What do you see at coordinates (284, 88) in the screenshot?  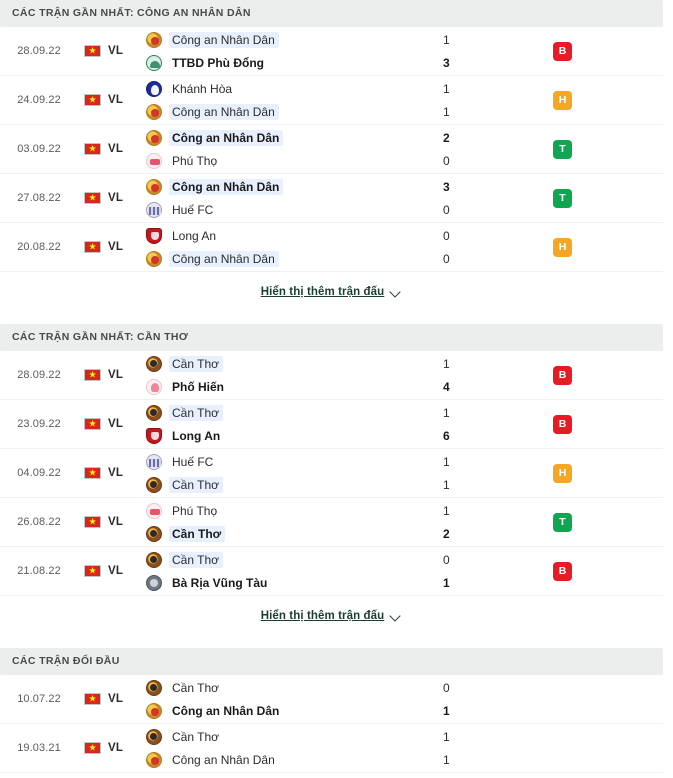 I see `team-home: Khánh Hòa` at bounding box center [284, 88].